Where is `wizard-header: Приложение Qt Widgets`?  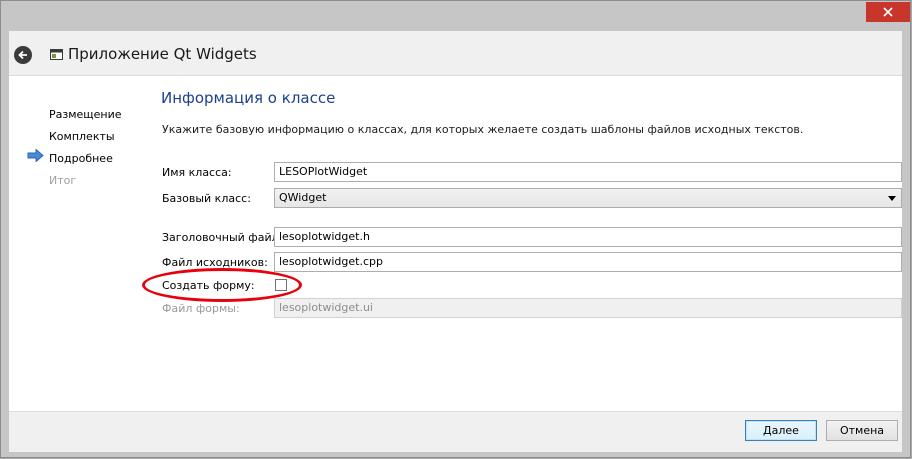 wizard-header: Приложение Qt Widgets is located at coordinates (455, 53).